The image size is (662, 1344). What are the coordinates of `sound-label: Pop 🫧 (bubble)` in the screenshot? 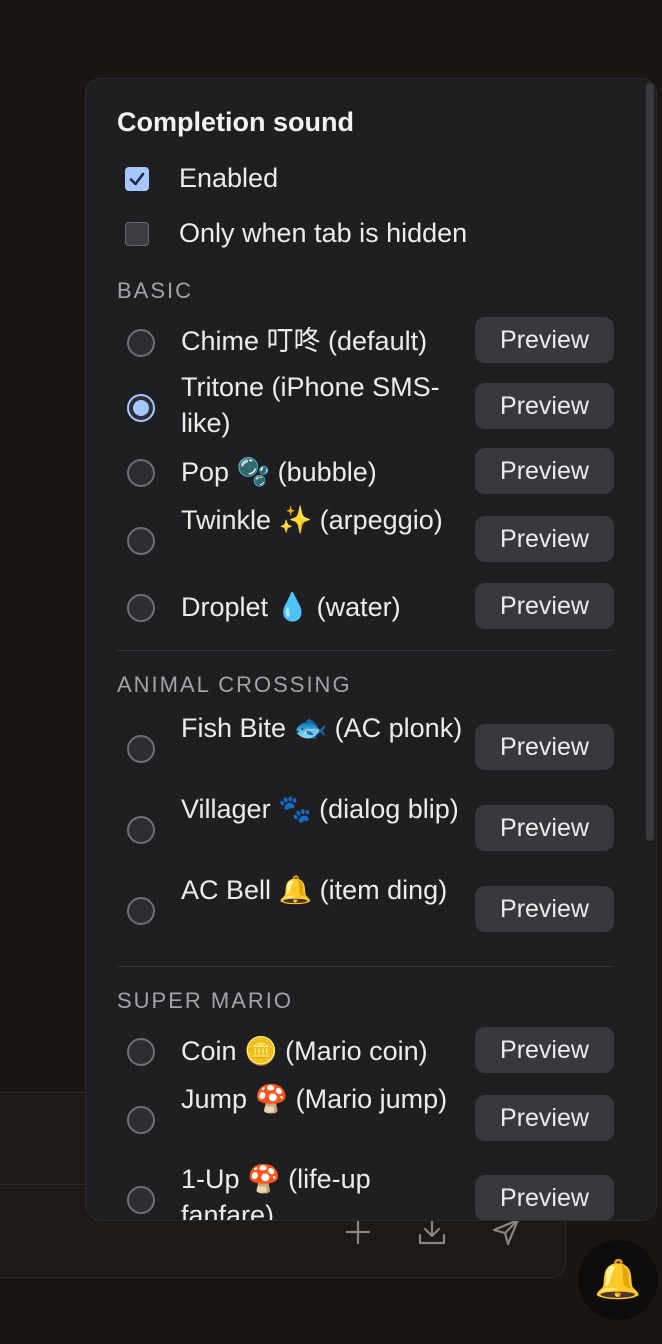 It's located at (279, 472).